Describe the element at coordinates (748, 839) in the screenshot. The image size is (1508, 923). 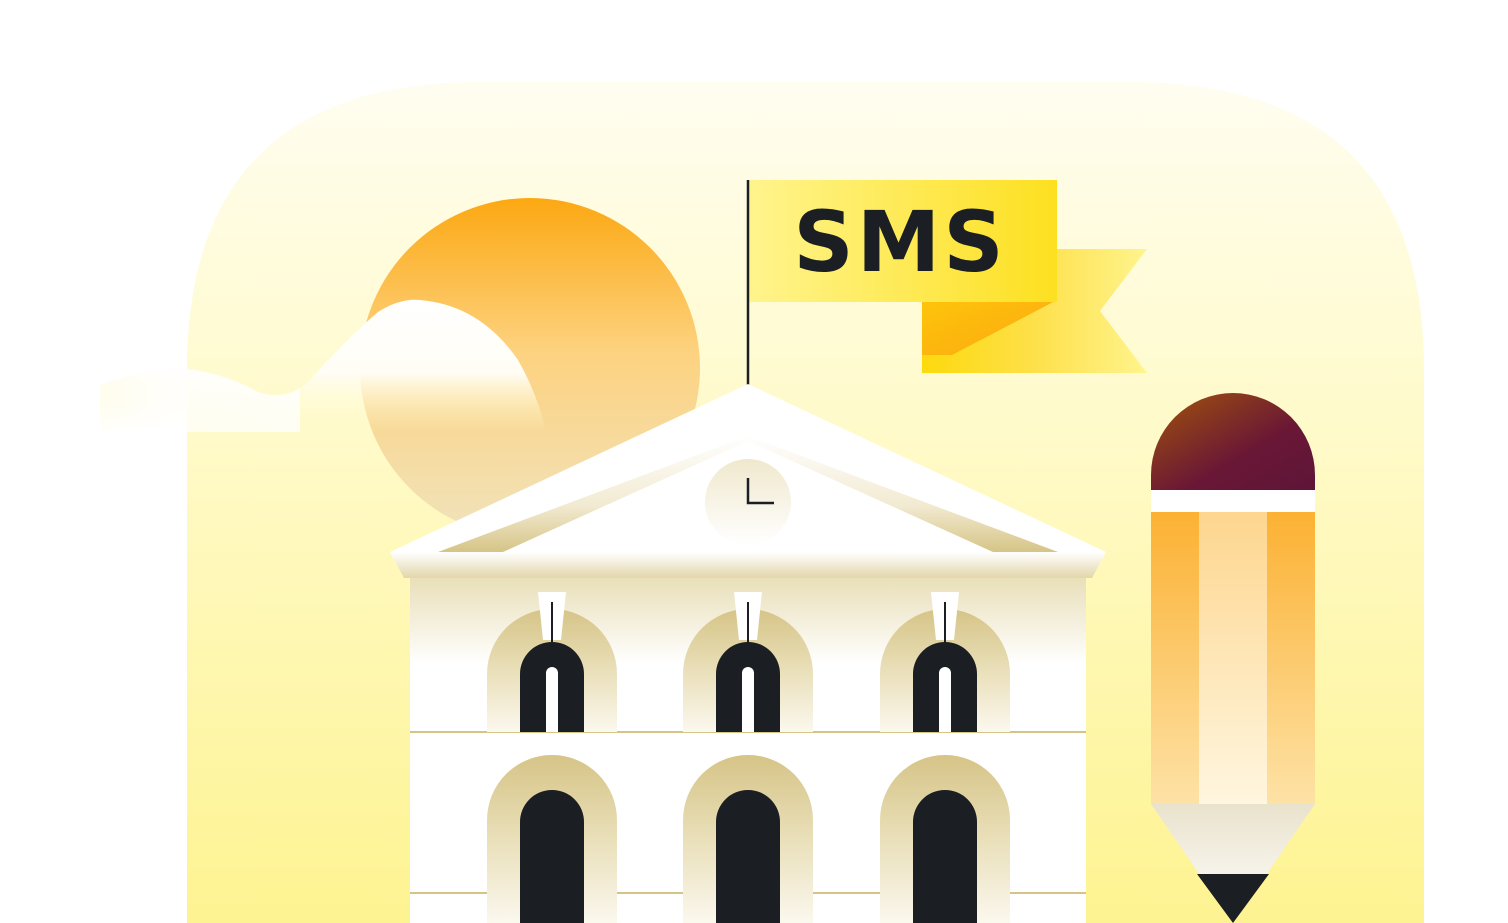
I see `lower-door-center` at that location.